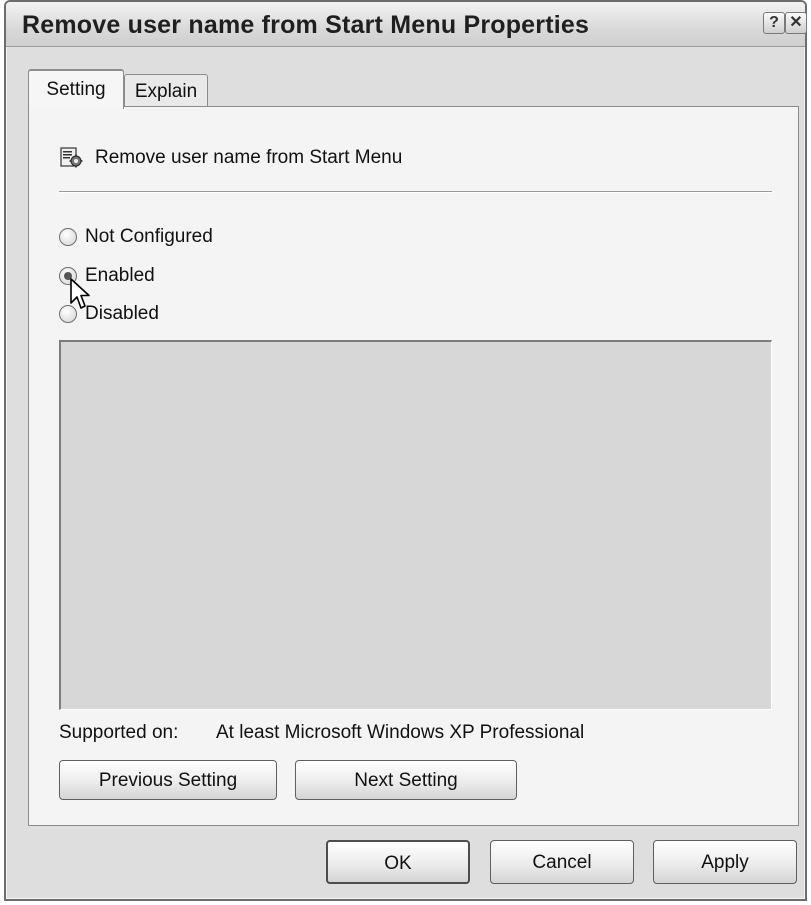 The image size is (811, 905). Describe the element at coordinates (796, 23) in the screenshot. I see `close-button: ✕` at that location.